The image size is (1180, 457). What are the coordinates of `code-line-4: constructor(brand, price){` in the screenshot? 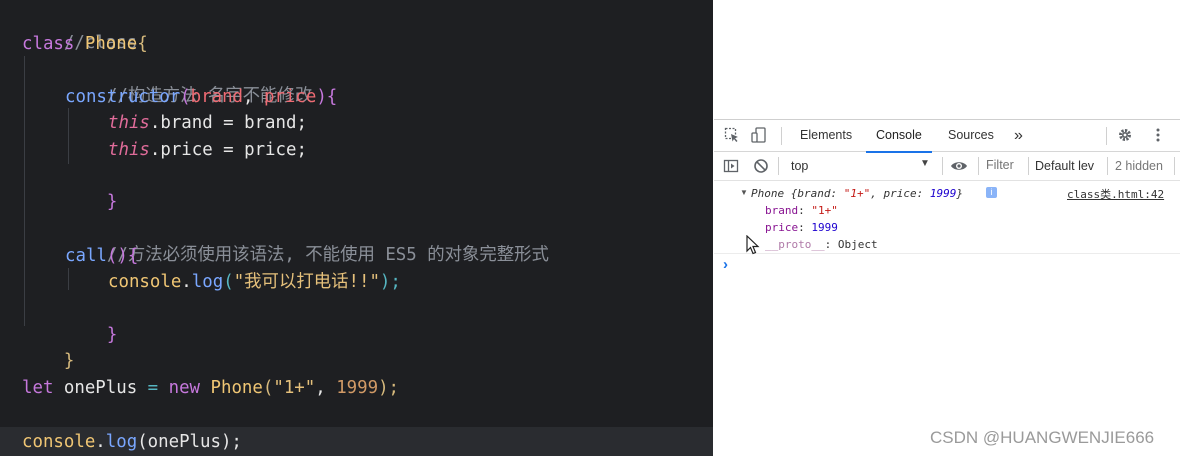 It's located at (201, 97).